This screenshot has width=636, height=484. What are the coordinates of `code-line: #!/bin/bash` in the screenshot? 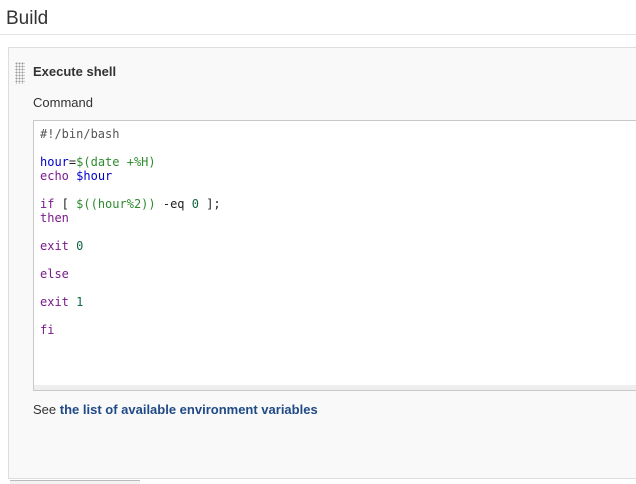 It's located at (130, 134).